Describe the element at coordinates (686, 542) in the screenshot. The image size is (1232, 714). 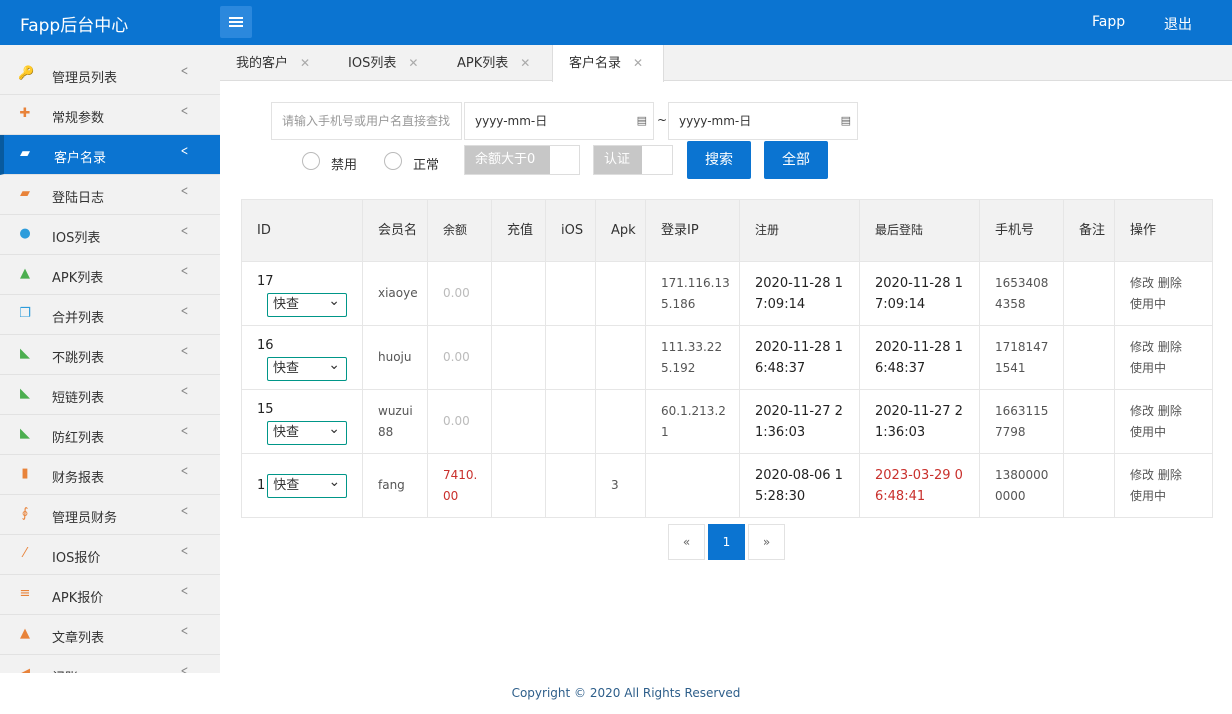
I see `pagination-prev: «` at that location.